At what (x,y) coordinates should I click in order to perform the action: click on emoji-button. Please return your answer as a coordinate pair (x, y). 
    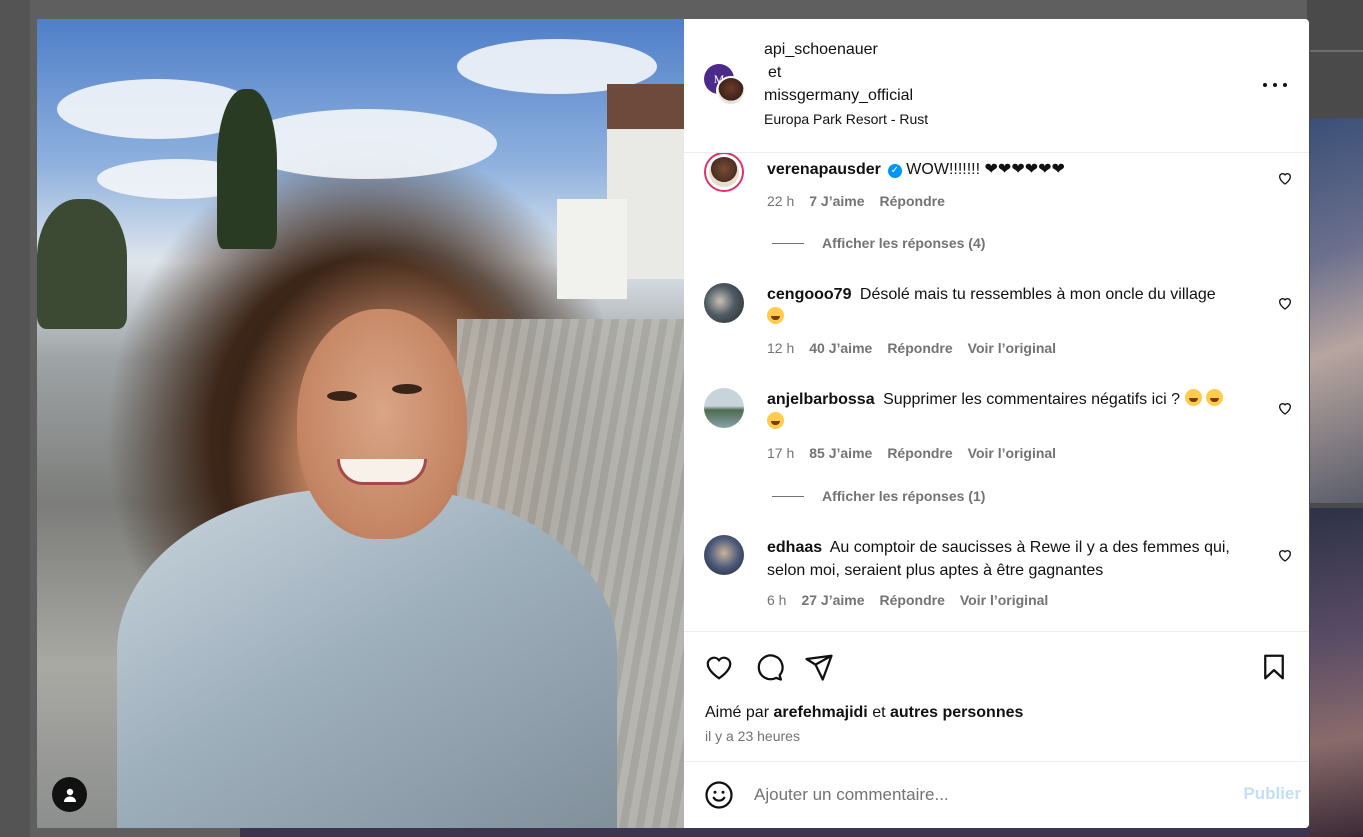
    Looking at the image, I should click on (719, 795).